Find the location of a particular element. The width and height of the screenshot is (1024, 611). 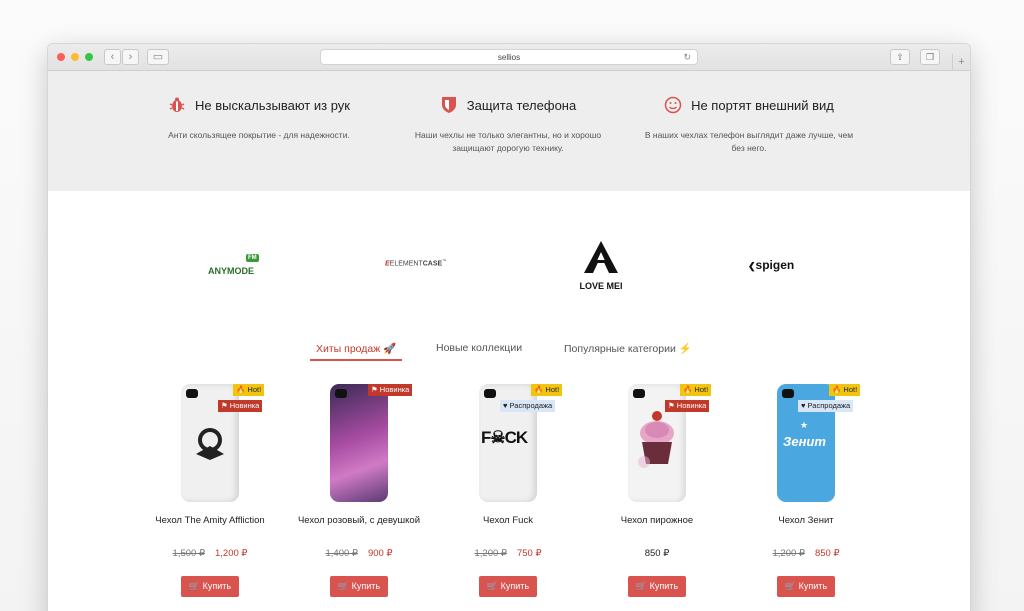

product-name: Чехол розовый, с девушкой is located at coordinates (359, 528).